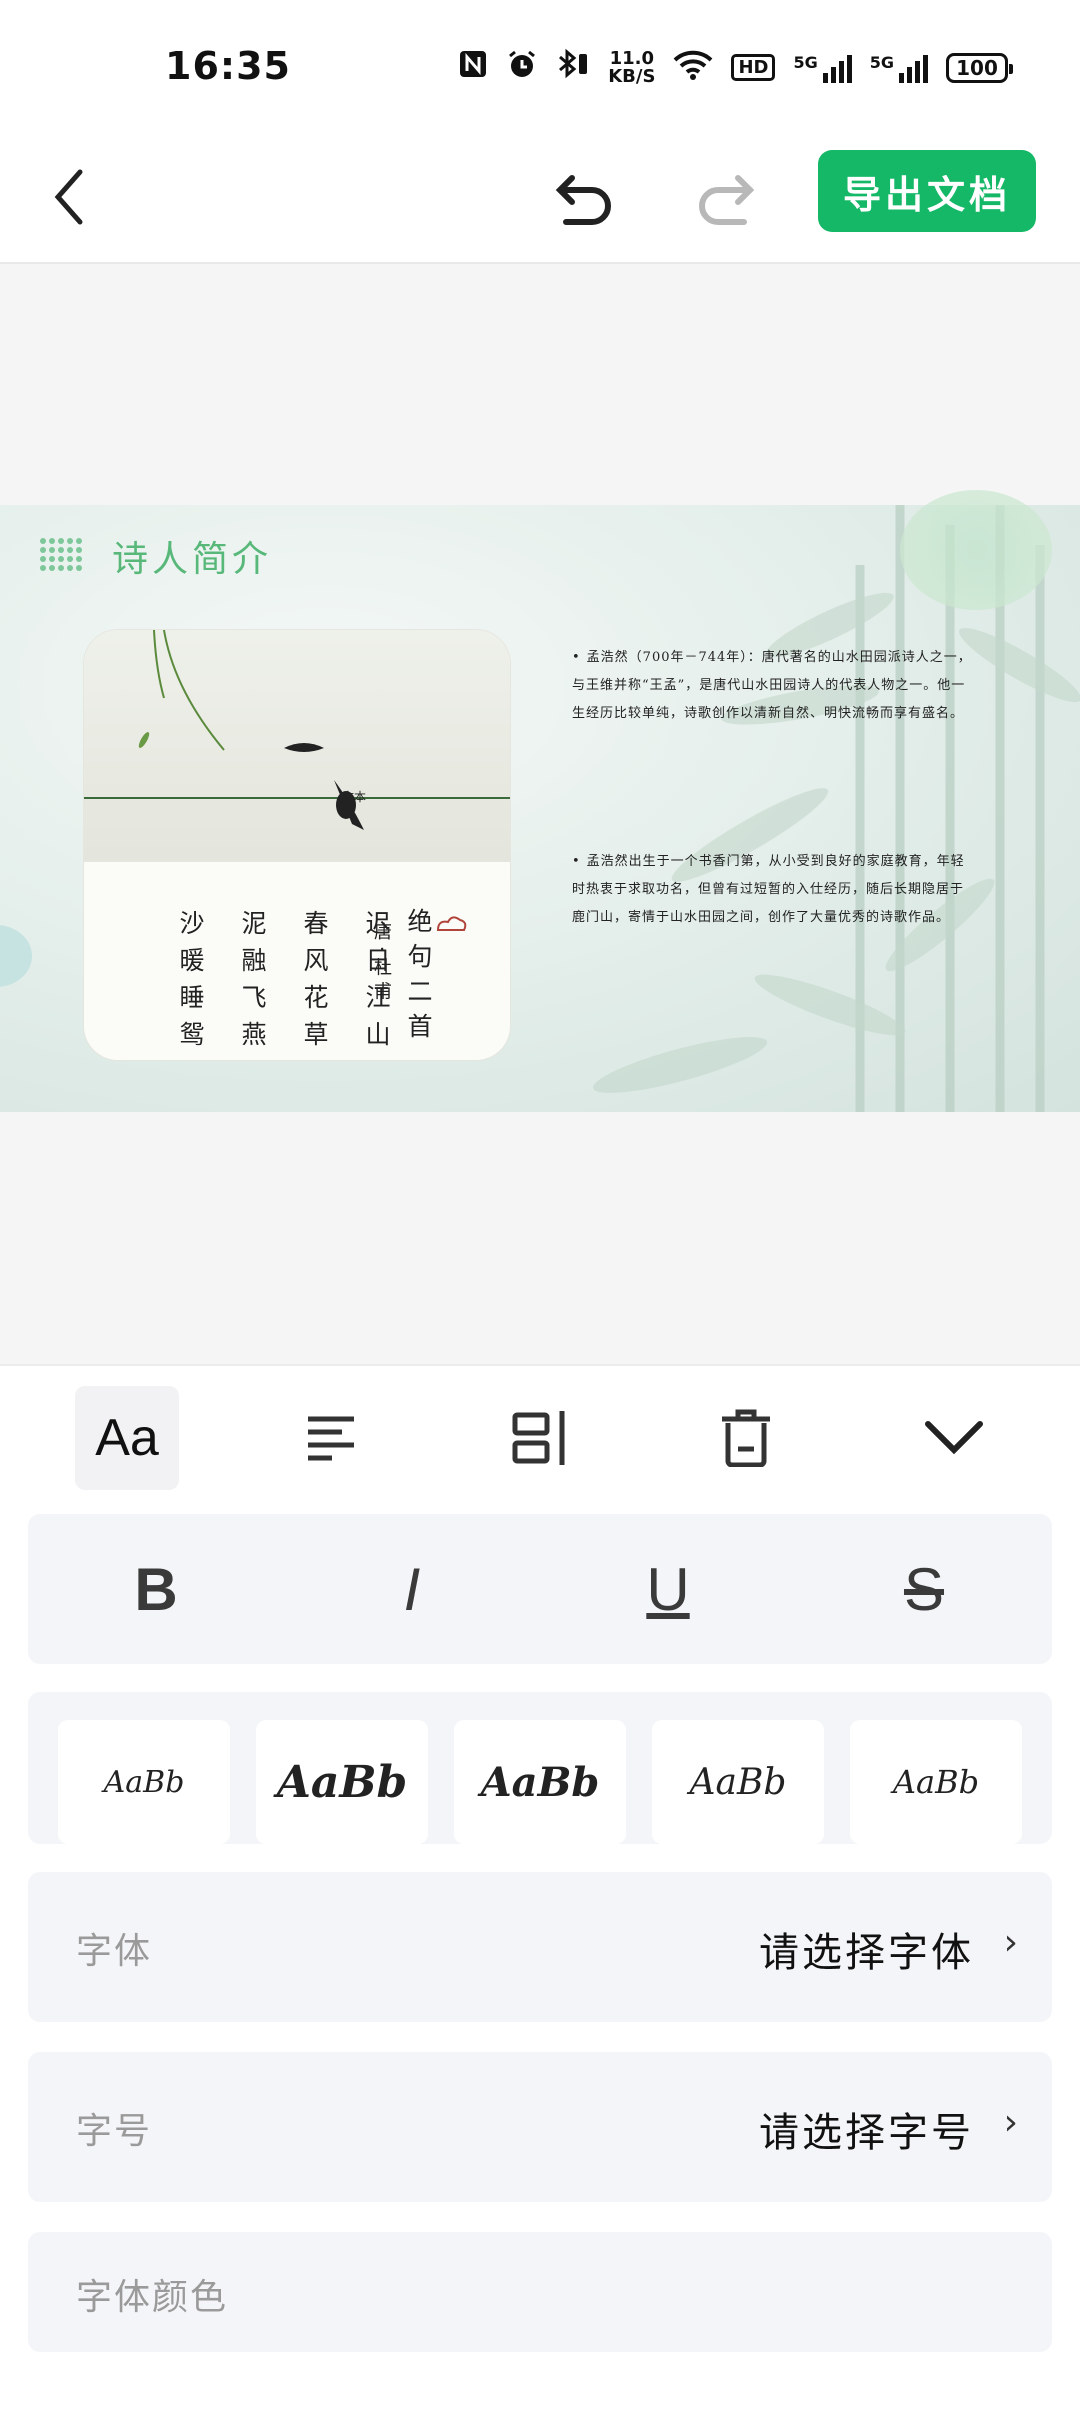 Image resolution: width=1080 pixels, height=2414 pixels. Describe the element at coordinates (332, 1438) in the screenshot. I see `align-icon` at that location.